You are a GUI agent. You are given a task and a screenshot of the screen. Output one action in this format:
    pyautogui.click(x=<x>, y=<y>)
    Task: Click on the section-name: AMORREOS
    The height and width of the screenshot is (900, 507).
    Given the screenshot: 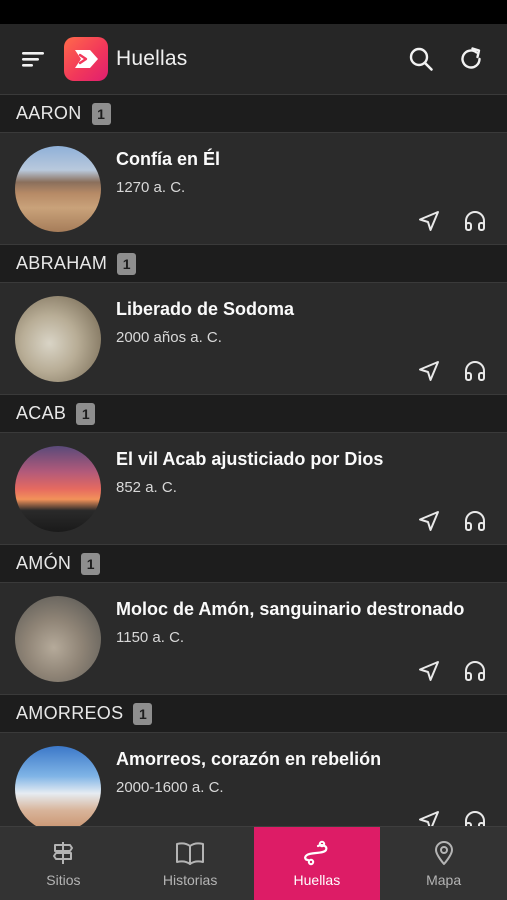 What is the action you would take?
    pyautogui.click(x=70, y=713)
    